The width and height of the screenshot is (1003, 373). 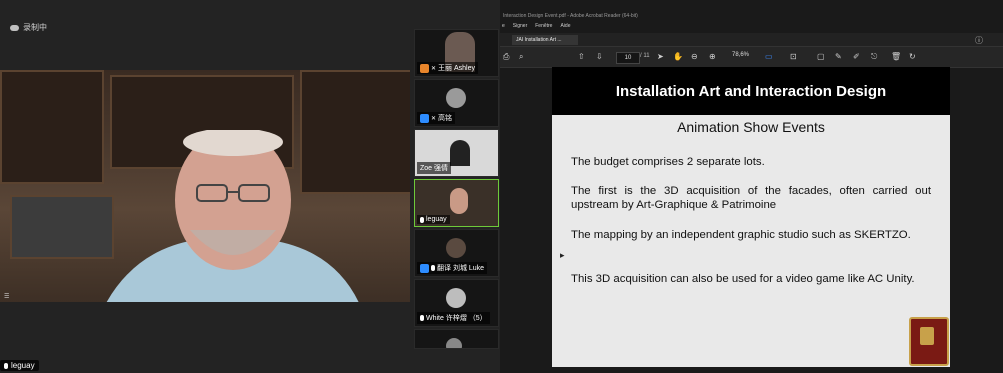 I want to click on page-number-input: 10, so click(x=628, y=58).